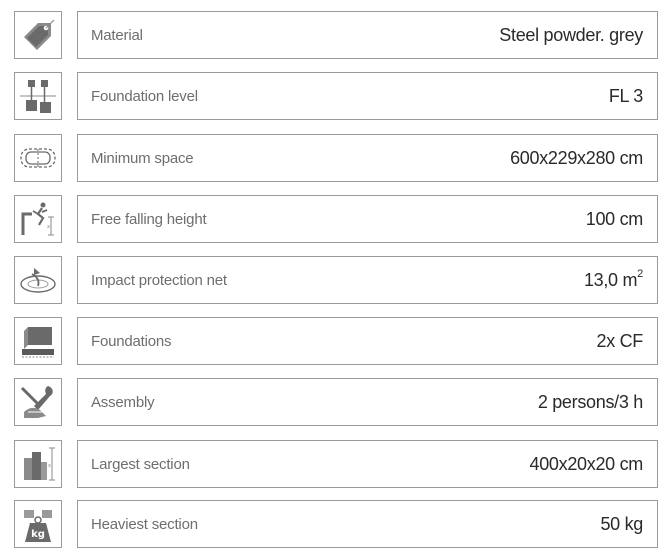 This screenshot has width=661, height=550. I want to click on minimum-space-icon, so click(38, 158).